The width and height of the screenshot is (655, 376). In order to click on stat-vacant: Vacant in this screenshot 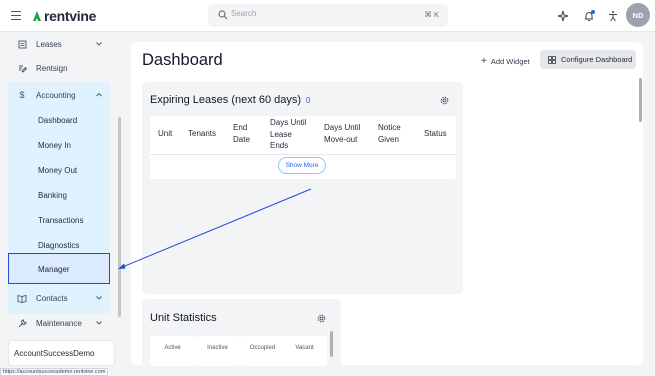, I will do `click(304, 351)`.